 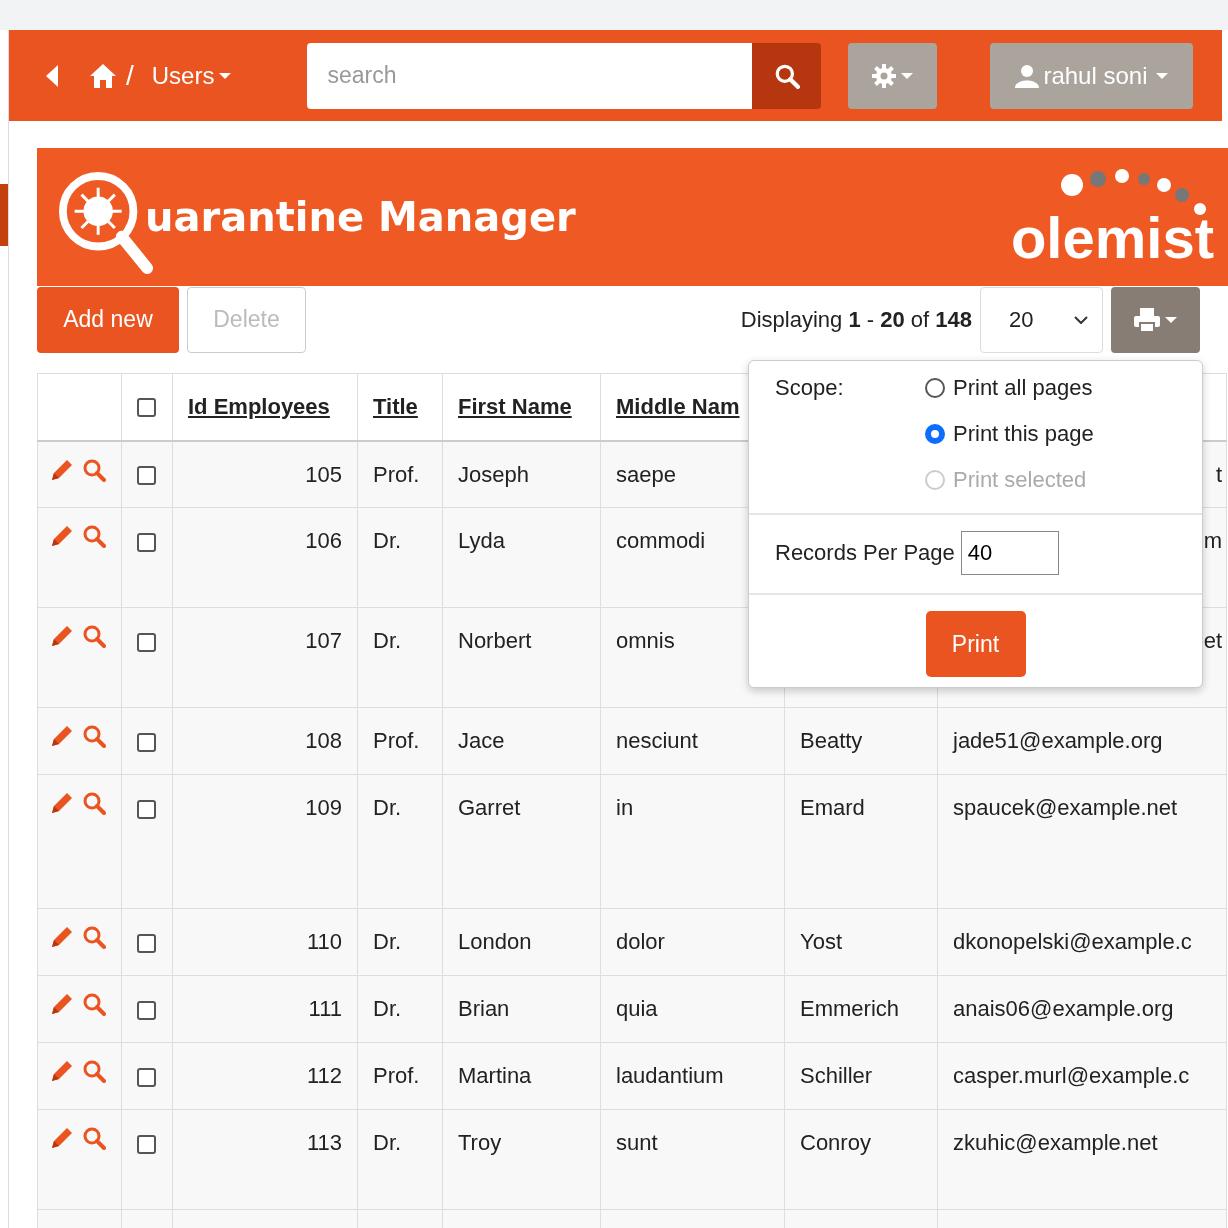 I want to click on table-cell: Jace, so click(x=481, y=740).